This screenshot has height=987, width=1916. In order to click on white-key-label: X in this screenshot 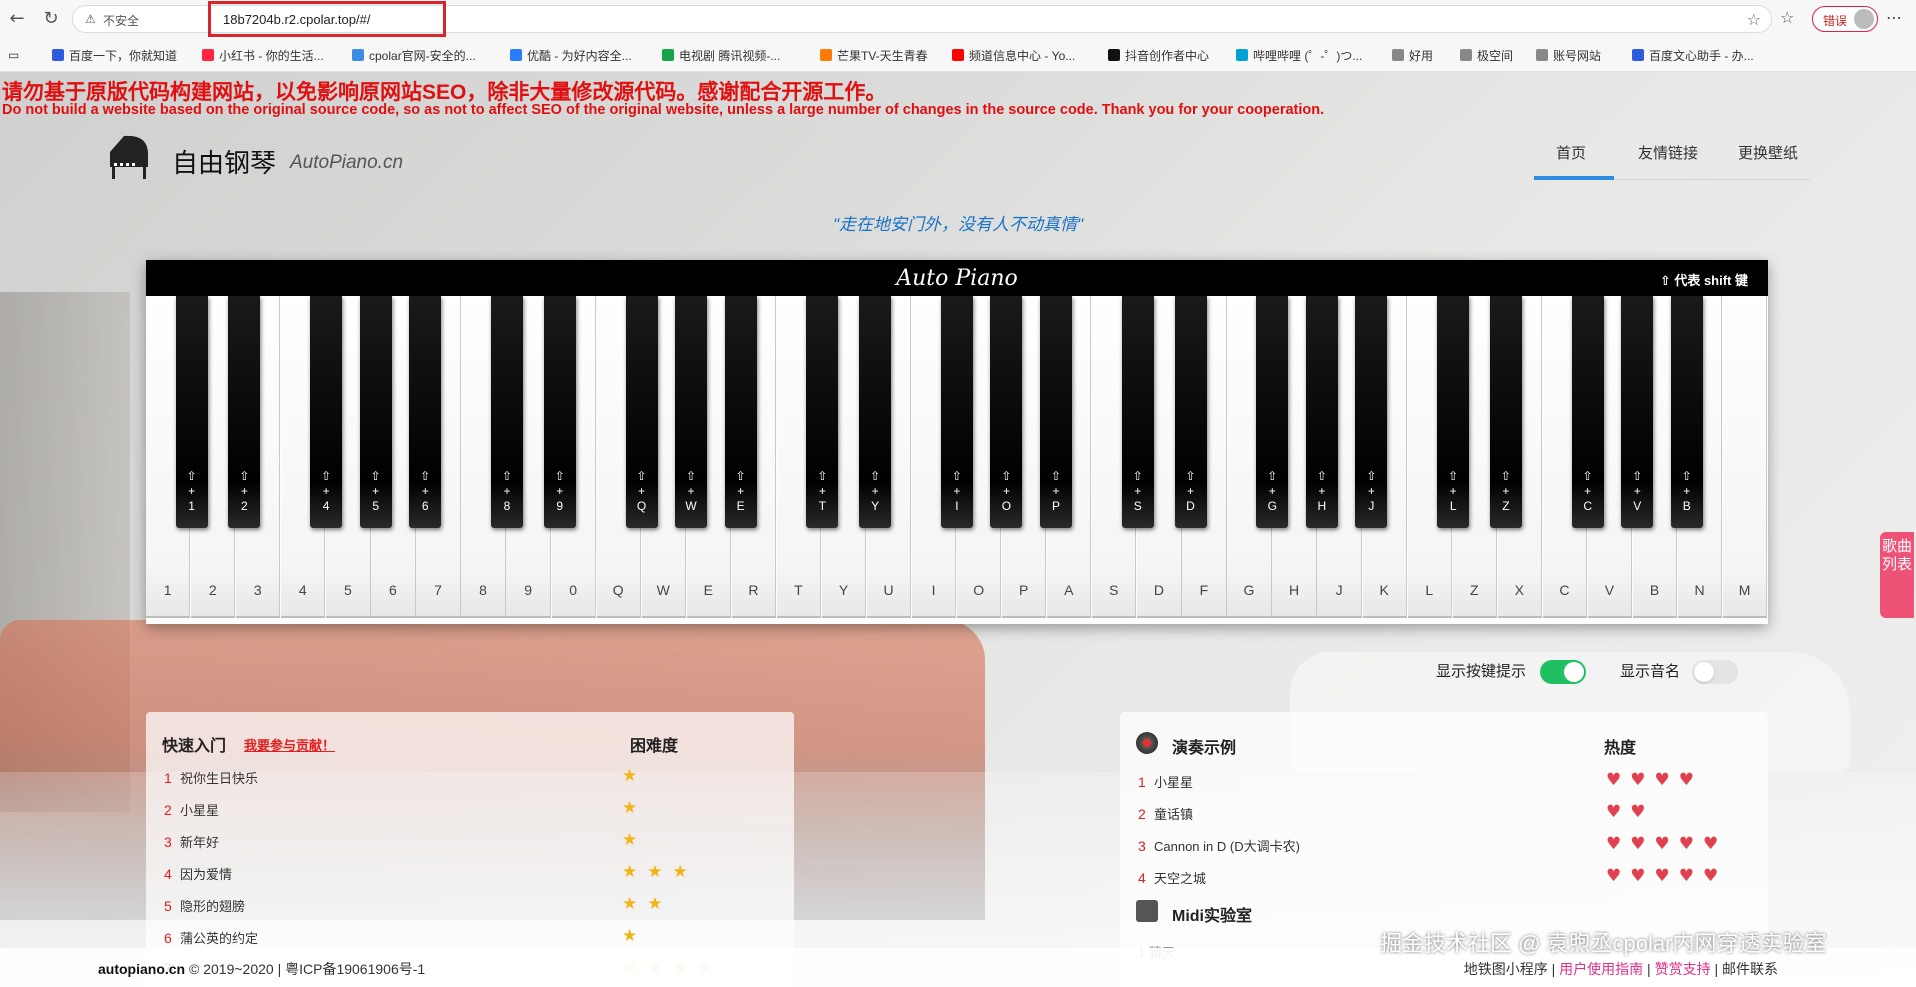, I will do `click(1519, 590)`.